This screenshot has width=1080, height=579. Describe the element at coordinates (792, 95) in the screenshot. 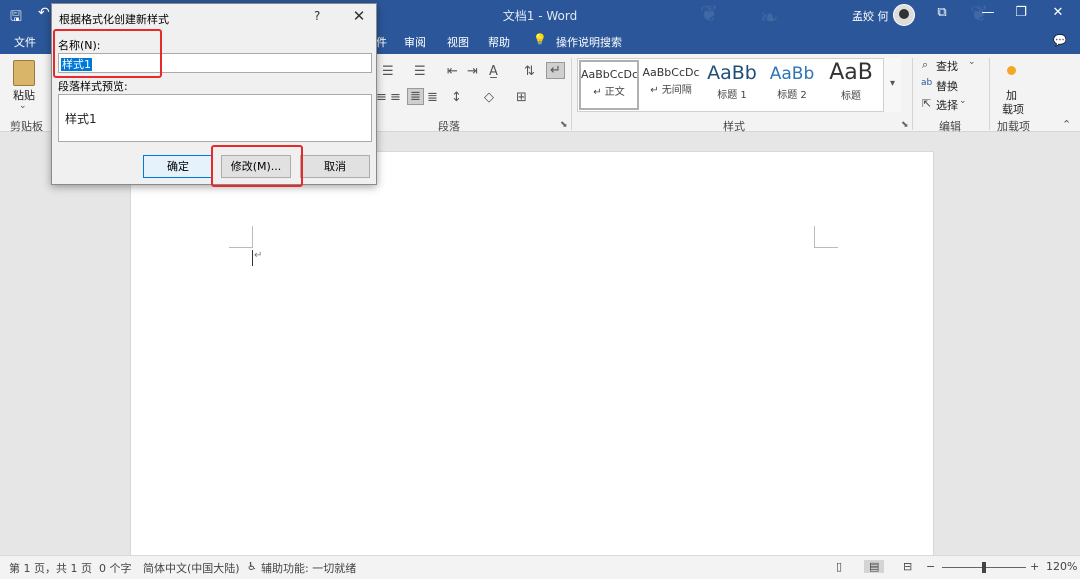

I see `style-name: 标题 2` at that location.